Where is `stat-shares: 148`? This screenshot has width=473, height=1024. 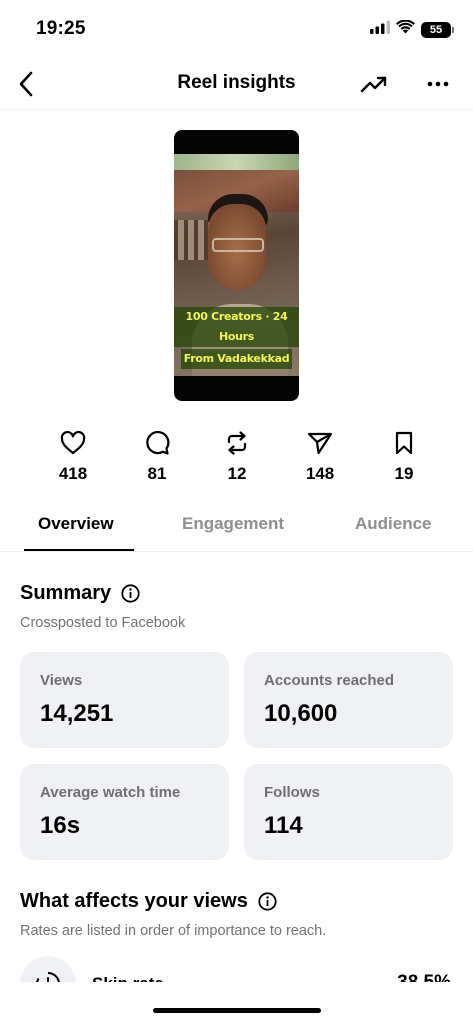
stat-shares: 148 is located at coordinates (320, 456).